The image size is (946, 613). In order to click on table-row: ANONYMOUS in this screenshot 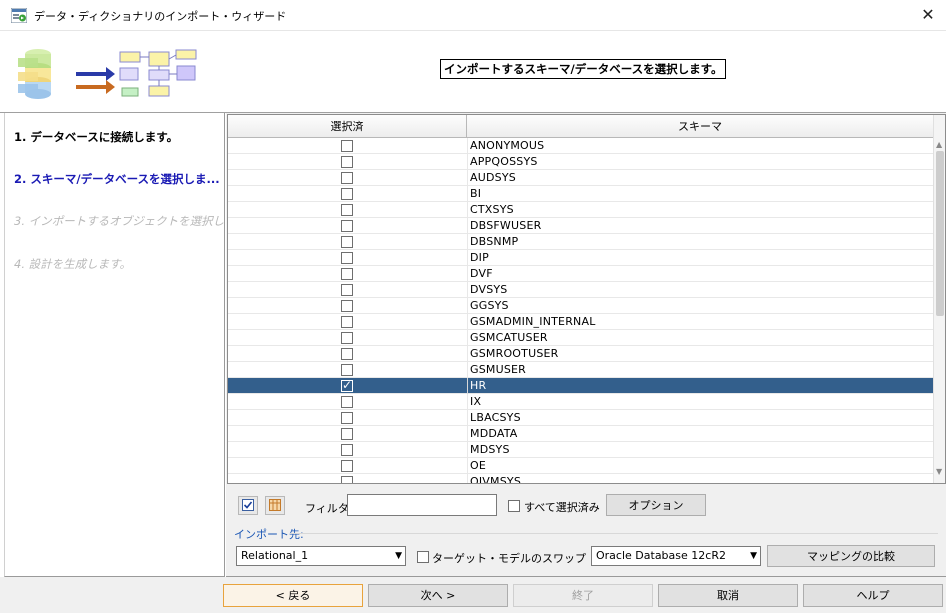, I will do `click(580, 146)`.